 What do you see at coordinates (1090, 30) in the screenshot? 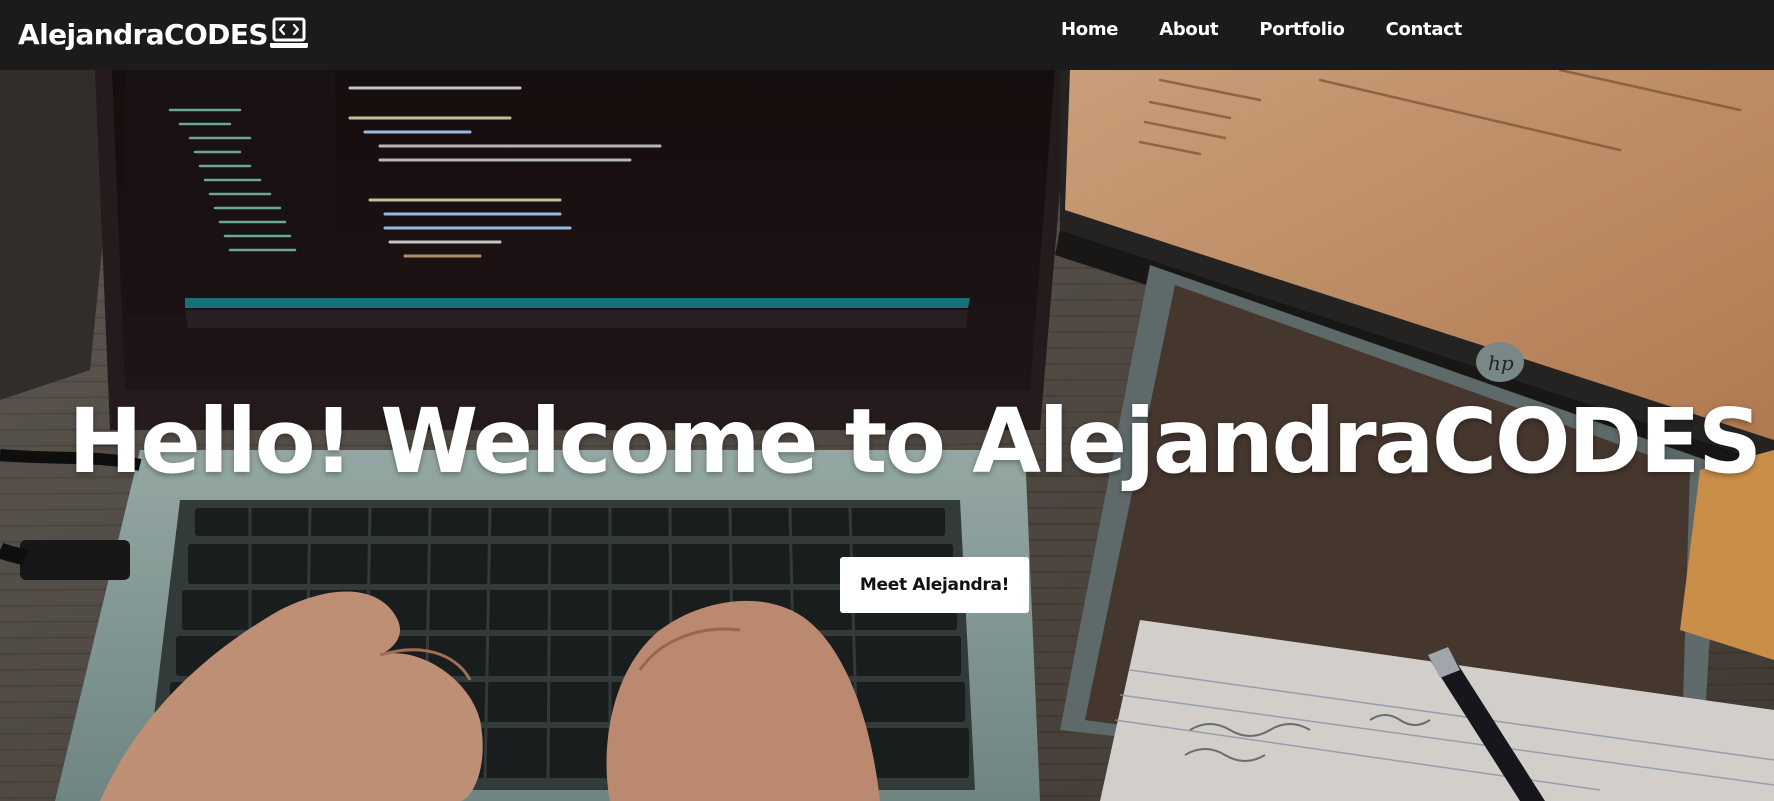
I see `nav-link-home: Home` at bounding box center [1090, 30].